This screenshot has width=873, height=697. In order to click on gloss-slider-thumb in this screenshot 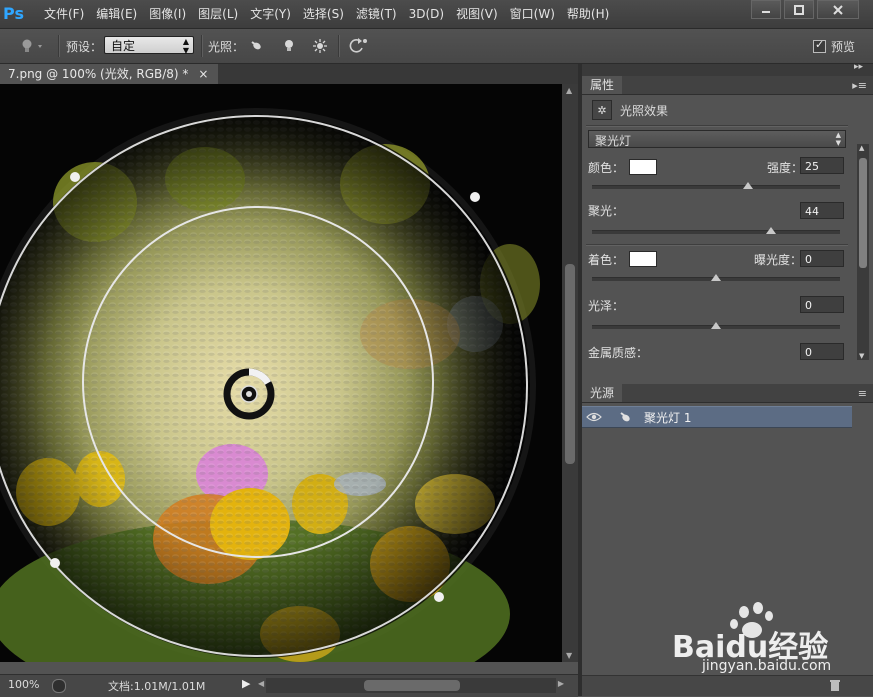, I will do `click(716, 325)`.